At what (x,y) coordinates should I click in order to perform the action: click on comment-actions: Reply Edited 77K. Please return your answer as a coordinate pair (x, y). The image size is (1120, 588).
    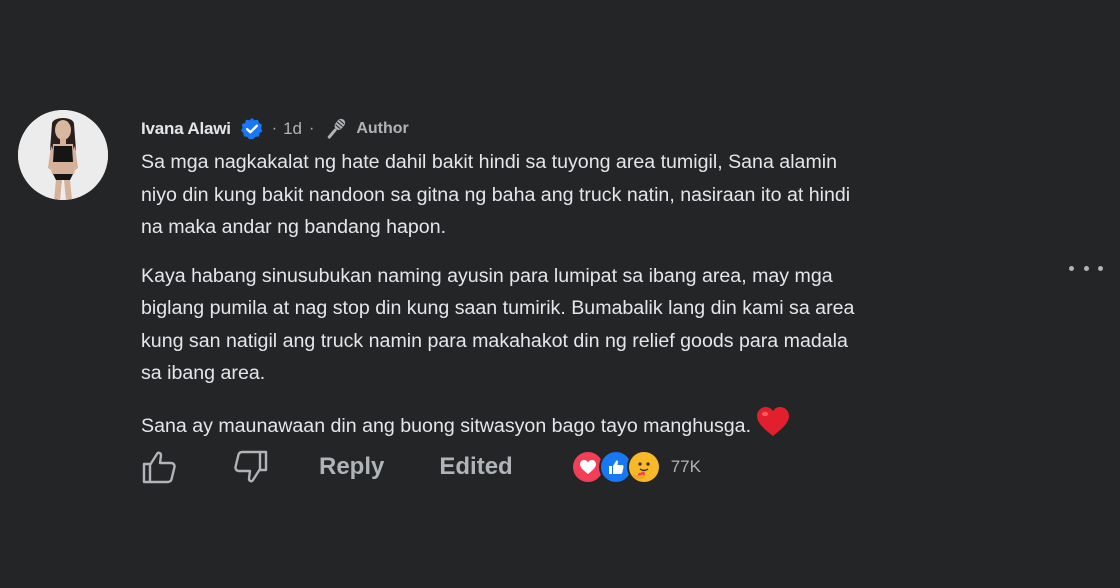
    Looking at the image, I should click on (420, 467).